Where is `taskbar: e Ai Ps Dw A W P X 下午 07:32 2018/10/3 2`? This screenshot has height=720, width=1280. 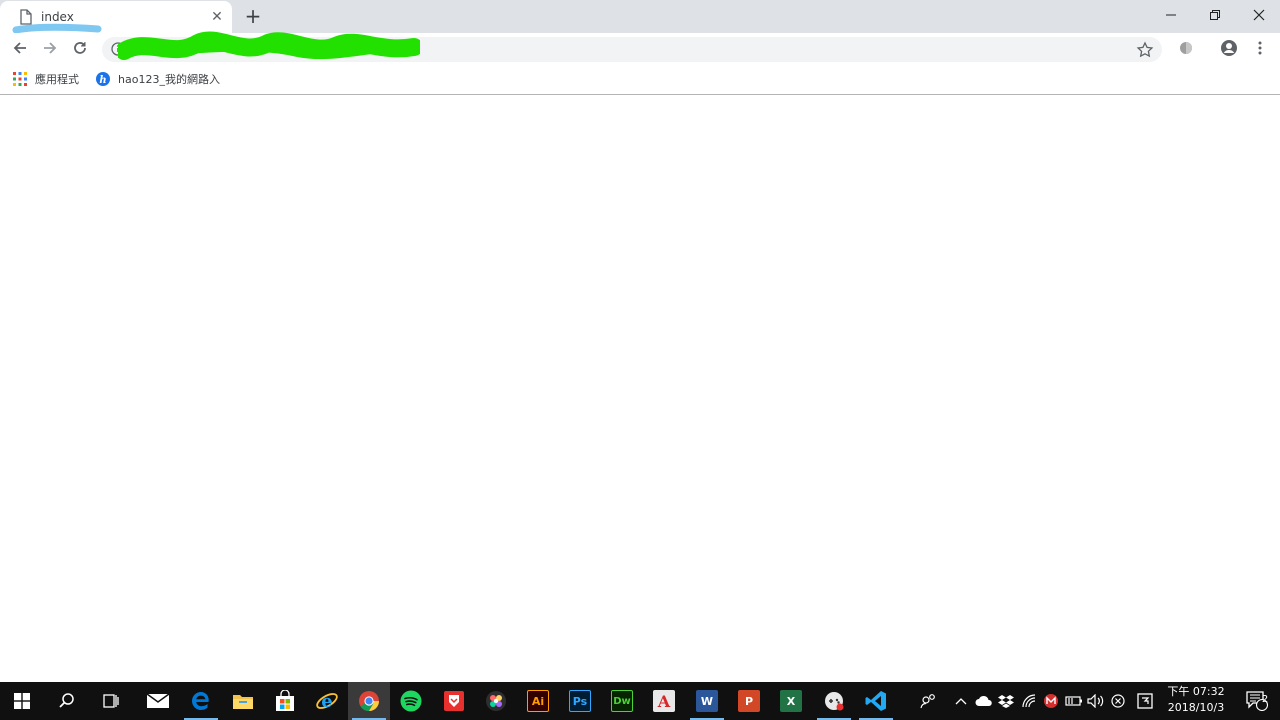
taskbar: e Ai Ps Dw A W P X 下午 07:32 2018/10/3 2 is located at coordinates (640, 701).